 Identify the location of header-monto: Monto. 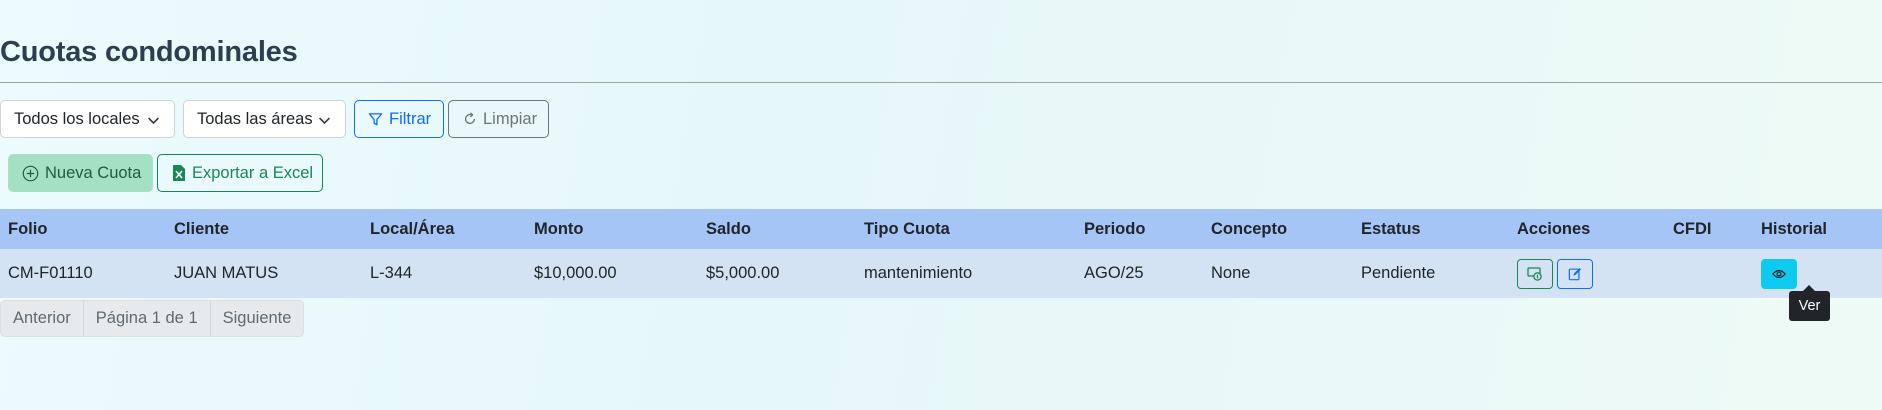
(558, 229).